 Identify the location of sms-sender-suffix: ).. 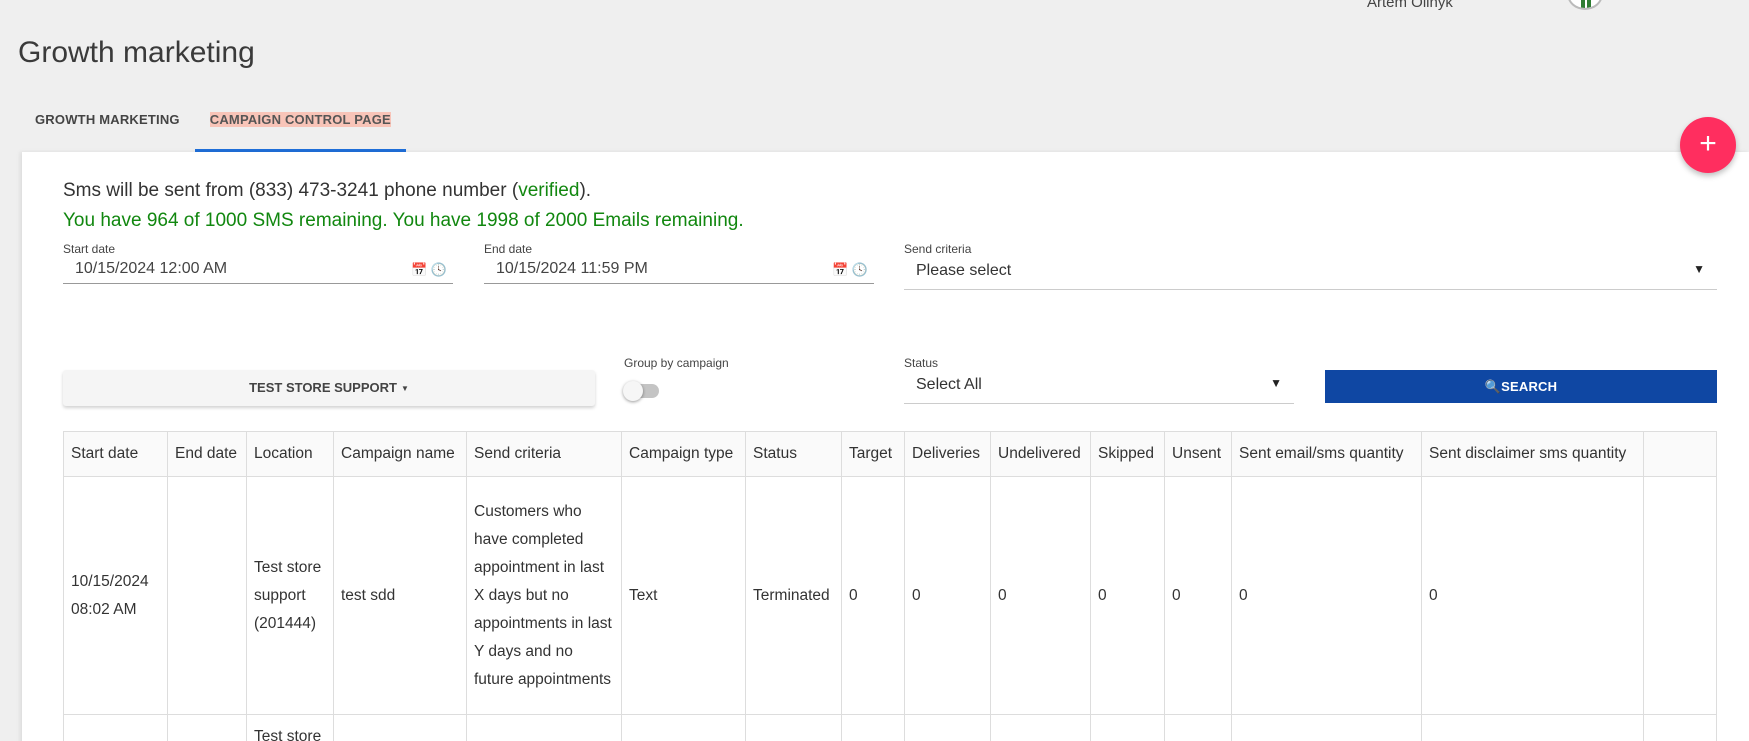
(585, 190).